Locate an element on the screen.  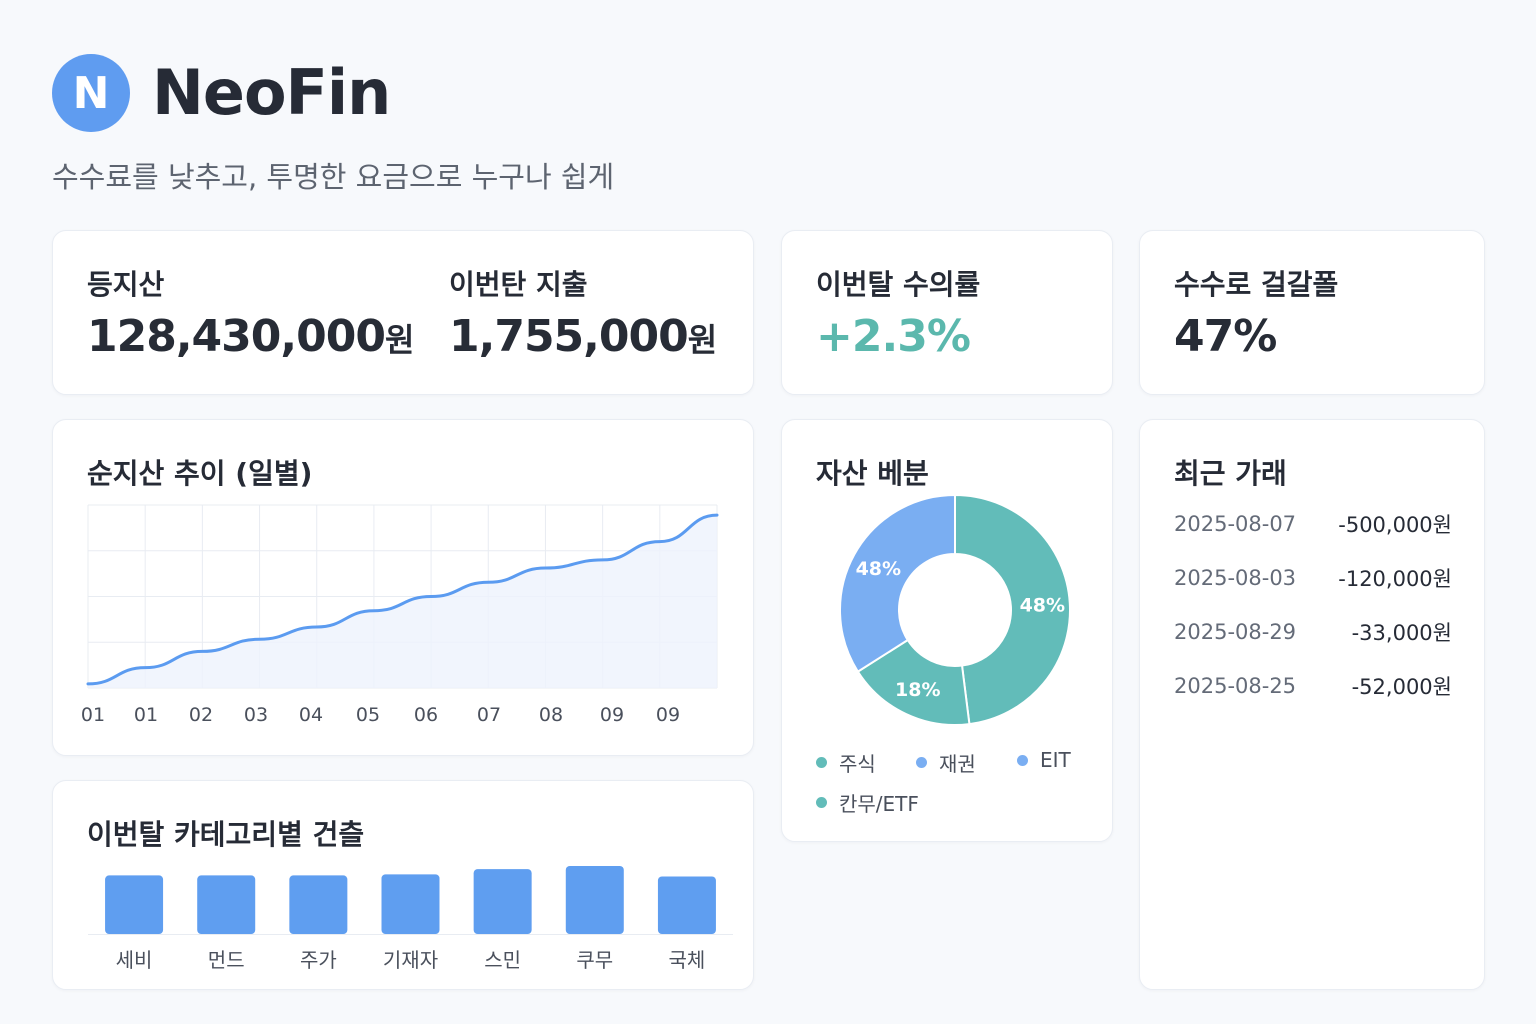
assets-spend-card: 등지산 128,430,000원 이번탄 지출 1,755,000원 is located at coordinates (403, 312).